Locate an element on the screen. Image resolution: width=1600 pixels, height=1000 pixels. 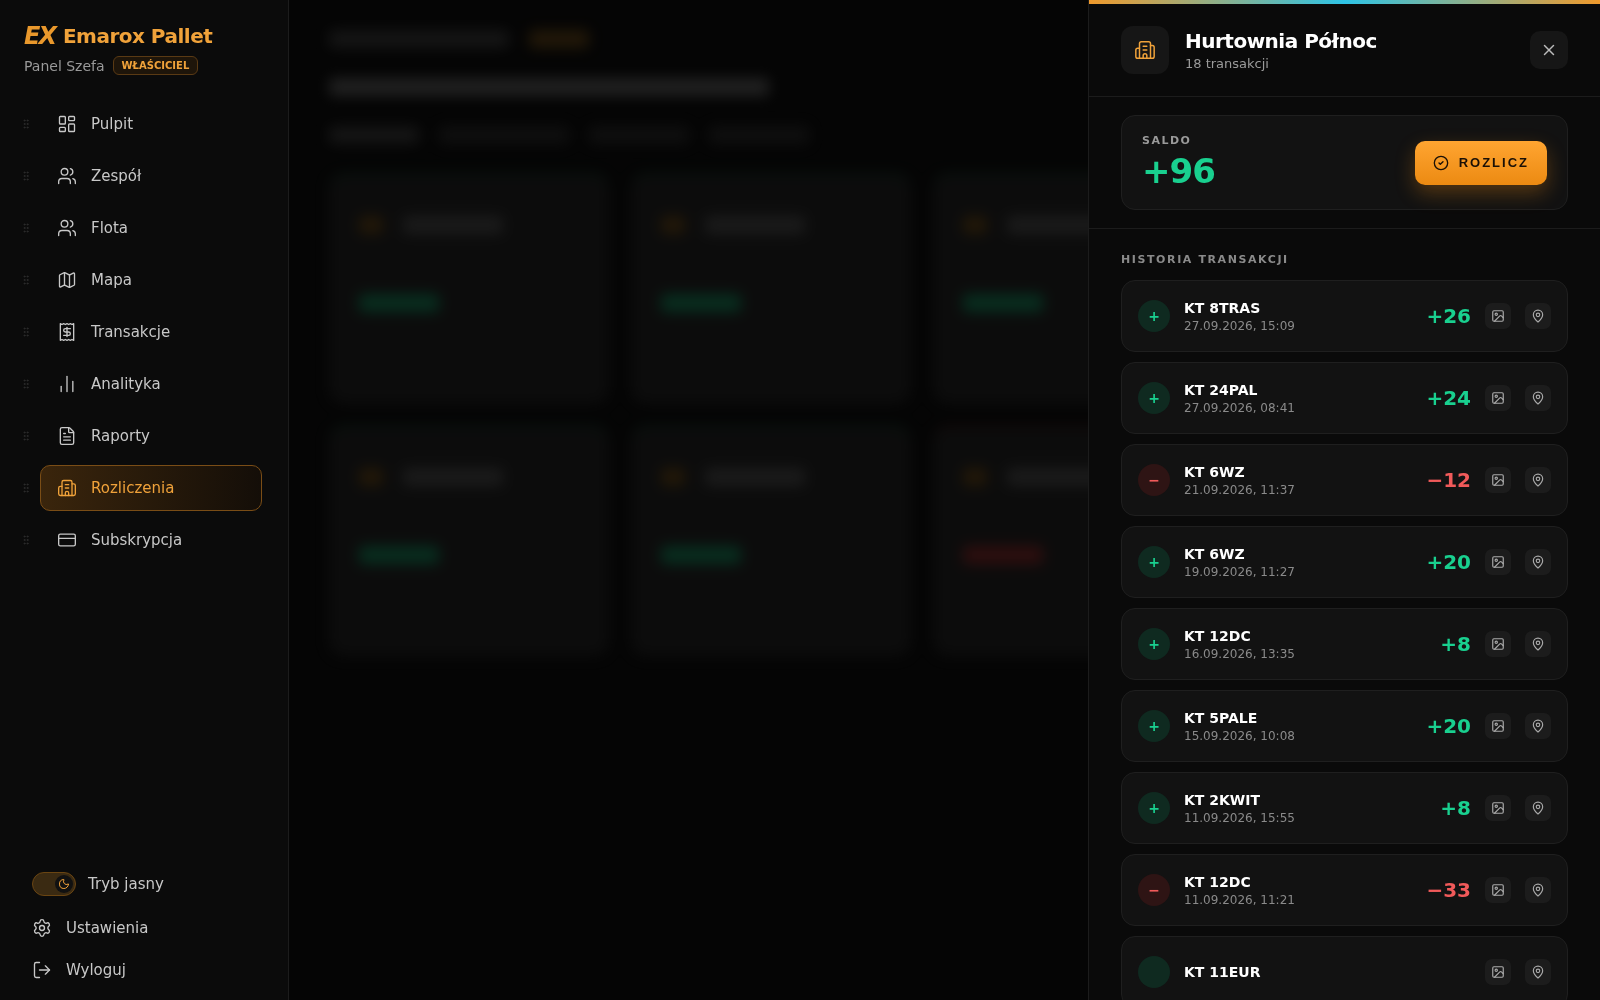
panel-subtitle: Panel Szefa is located at coordinates (64, 65).